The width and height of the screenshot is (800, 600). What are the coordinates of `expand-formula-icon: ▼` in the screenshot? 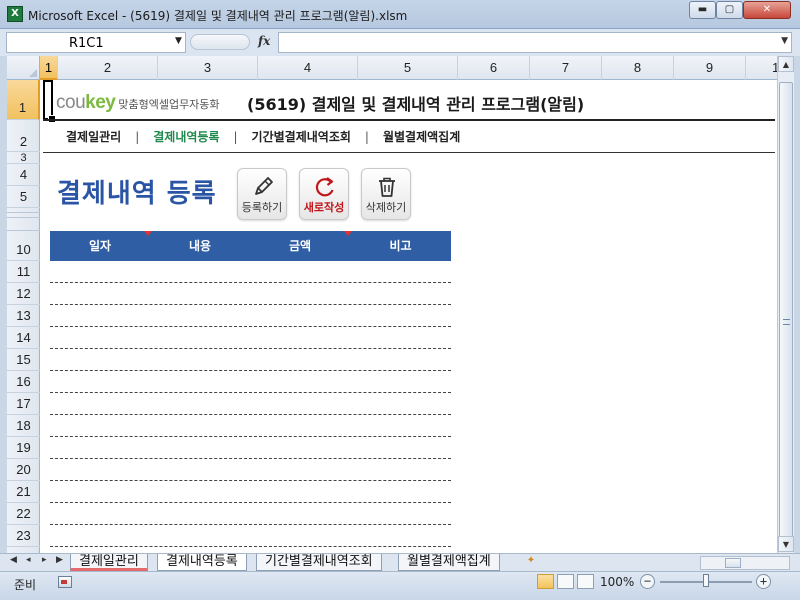 It's located at (784, 41).